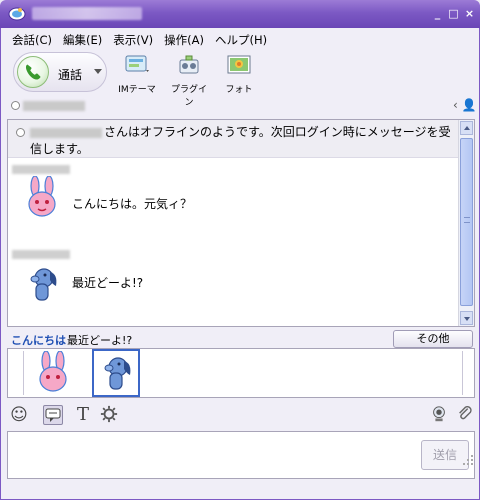  I want to click on chat-scrollbar, so click(466, 223).